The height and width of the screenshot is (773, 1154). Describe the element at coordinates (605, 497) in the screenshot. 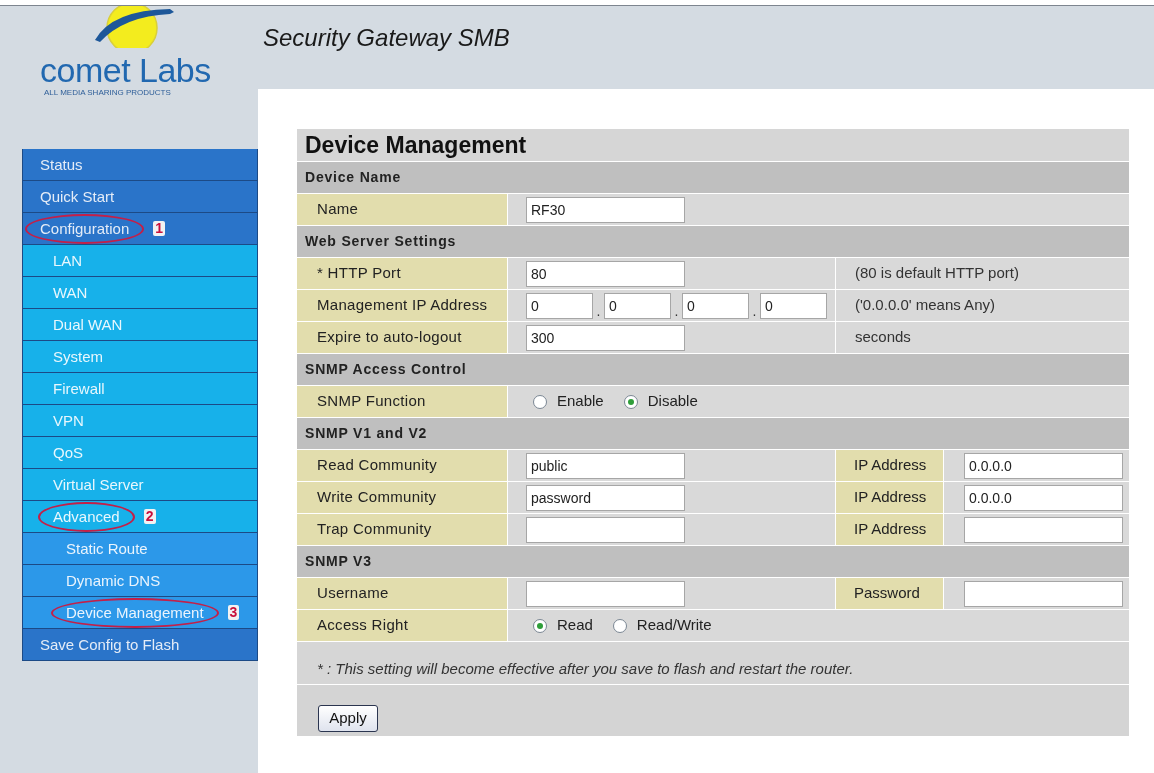

I see `text-field: password` at that location.